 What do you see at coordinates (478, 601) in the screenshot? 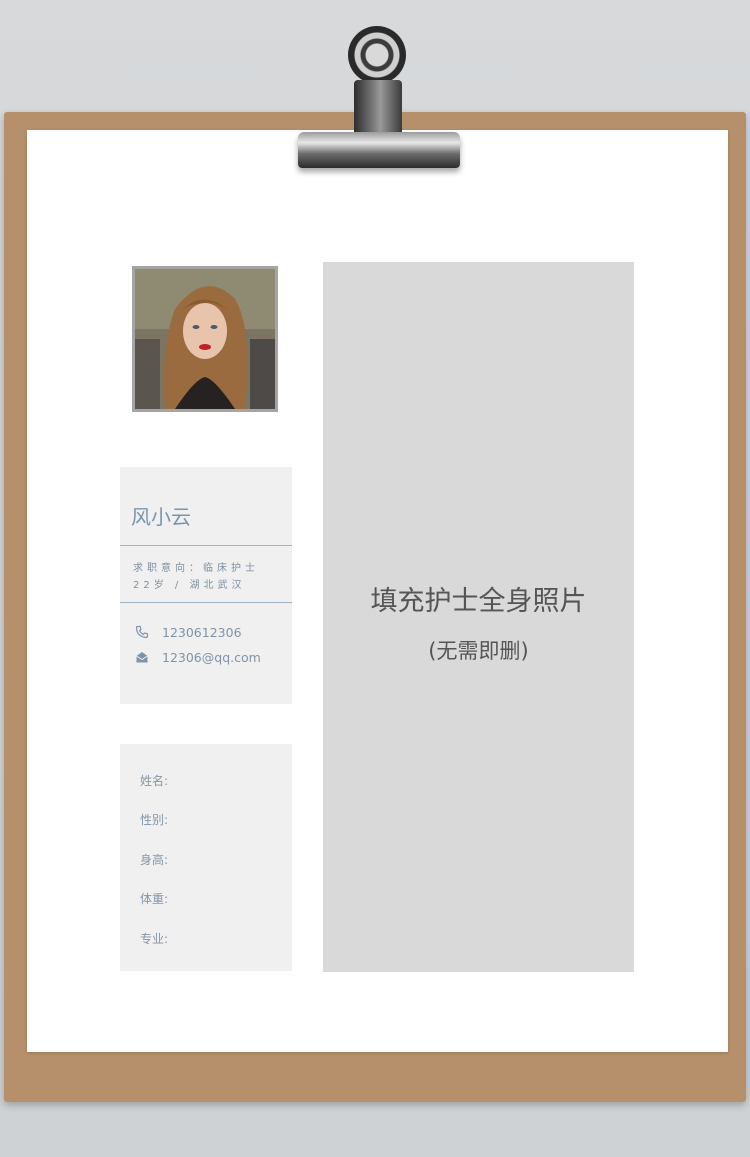
I see `placeholder-title: 填充护士全身照片` at bounding box center [478, 601].